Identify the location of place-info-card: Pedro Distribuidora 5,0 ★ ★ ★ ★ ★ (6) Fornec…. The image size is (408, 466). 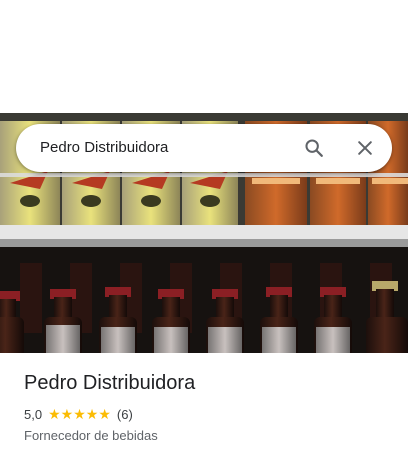
(209, 406).